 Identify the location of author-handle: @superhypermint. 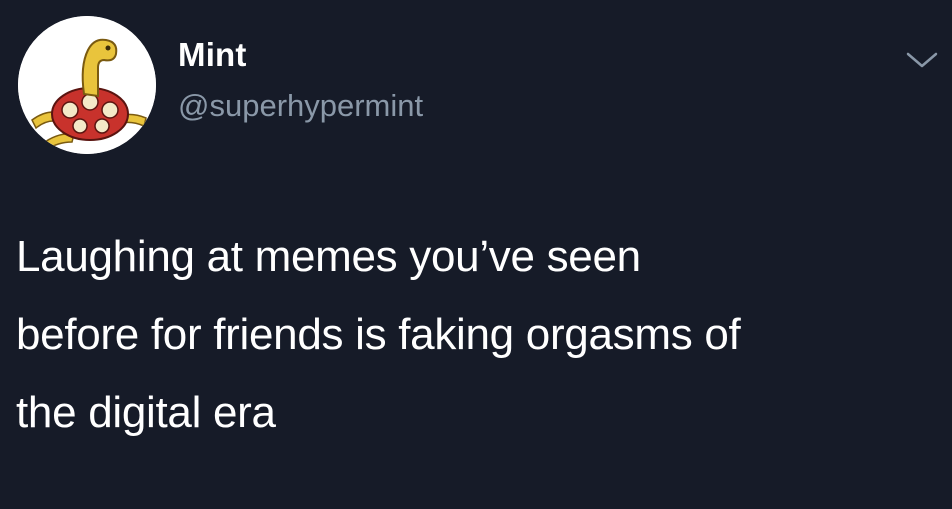
(300, 106).